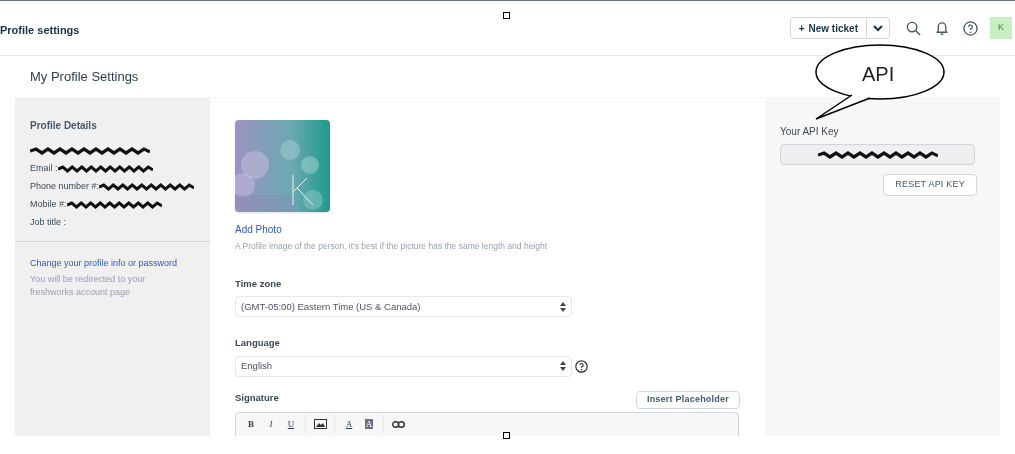 The width and height of the screenshot is (1015, 454). Describe the element at coordinates (398, 424) in the screenshot. I see `link-icon` at that location.